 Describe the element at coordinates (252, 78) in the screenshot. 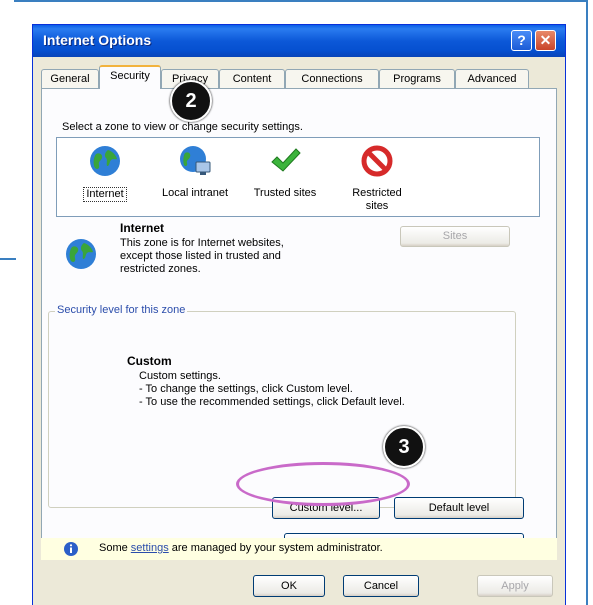

I see `tab-content: Content` at that location.